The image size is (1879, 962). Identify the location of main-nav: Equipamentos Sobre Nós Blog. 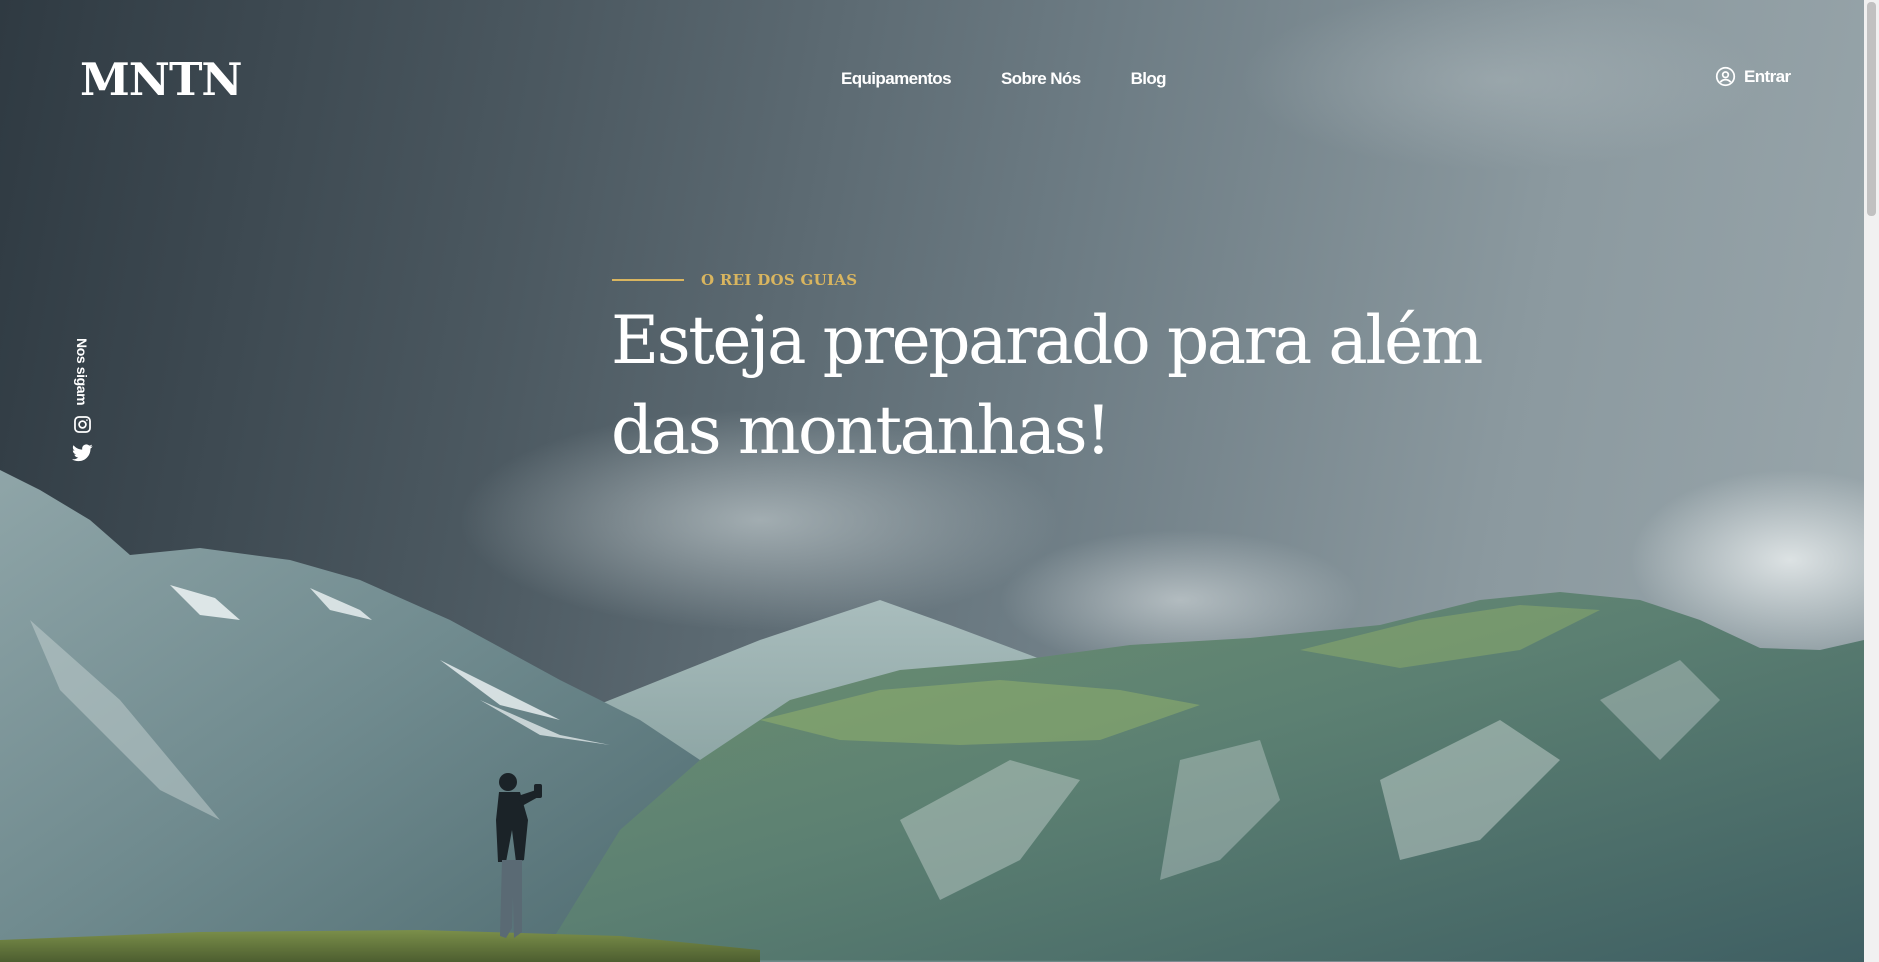
(1004, 79).